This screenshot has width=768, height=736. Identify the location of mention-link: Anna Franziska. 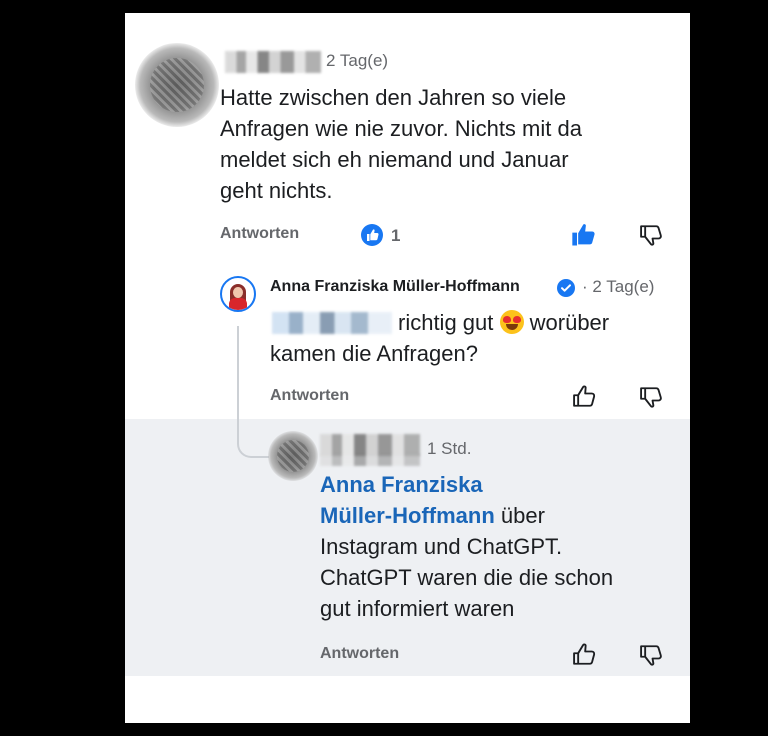
(500, 484).